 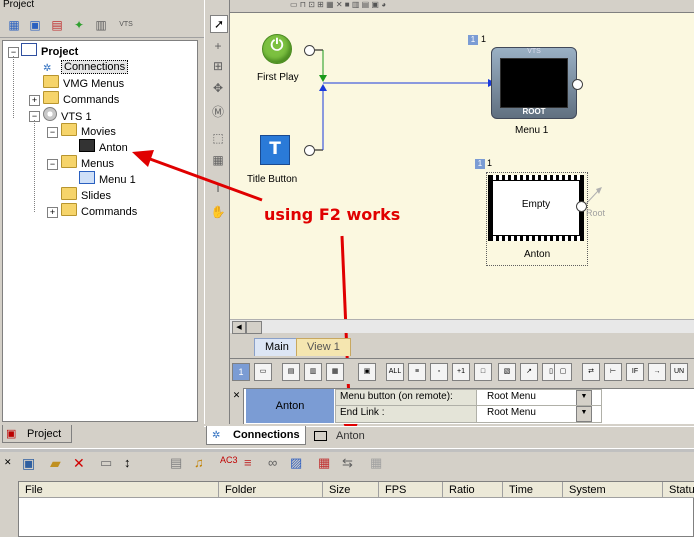 What do you see at coordinates (8, 462) in the screenshot?
I see `close-icon: ✕` at bounding box center [8, 462].